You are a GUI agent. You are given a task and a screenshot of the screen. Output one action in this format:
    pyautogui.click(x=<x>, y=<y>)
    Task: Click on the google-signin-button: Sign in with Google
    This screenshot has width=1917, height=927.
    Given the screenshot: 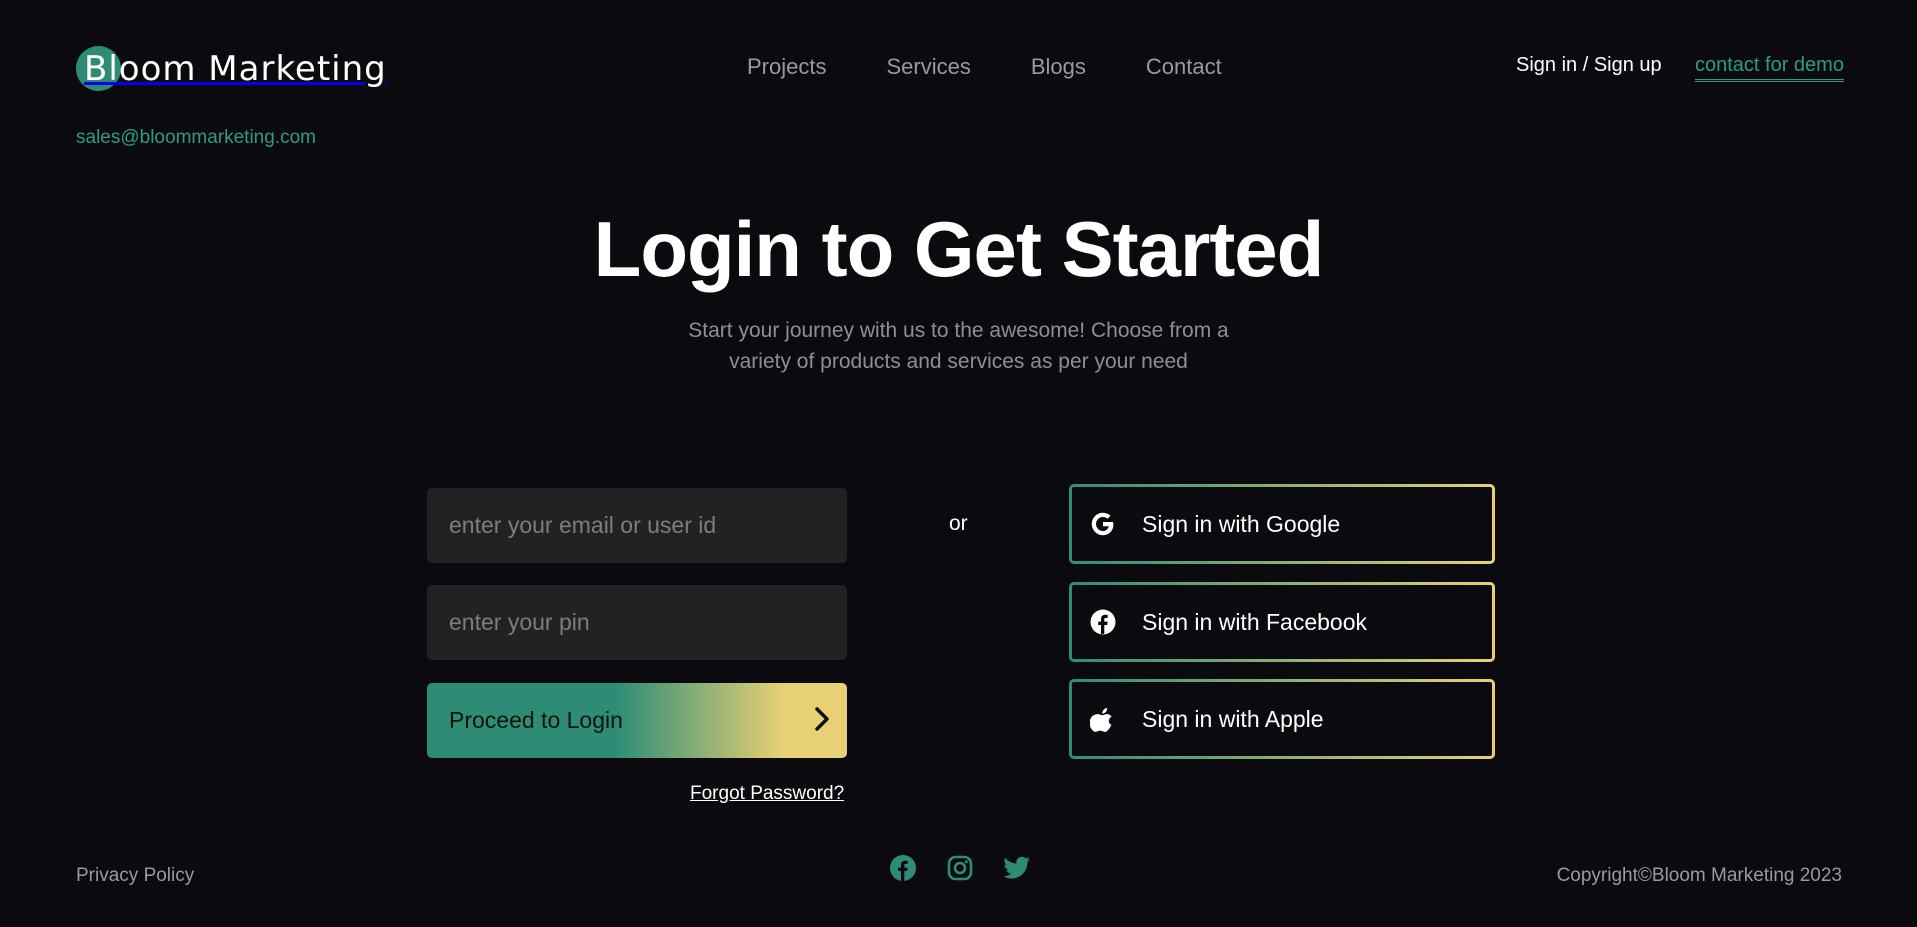 What is the action you would take?
    pyautogui.click(x=1282, y=524)
    